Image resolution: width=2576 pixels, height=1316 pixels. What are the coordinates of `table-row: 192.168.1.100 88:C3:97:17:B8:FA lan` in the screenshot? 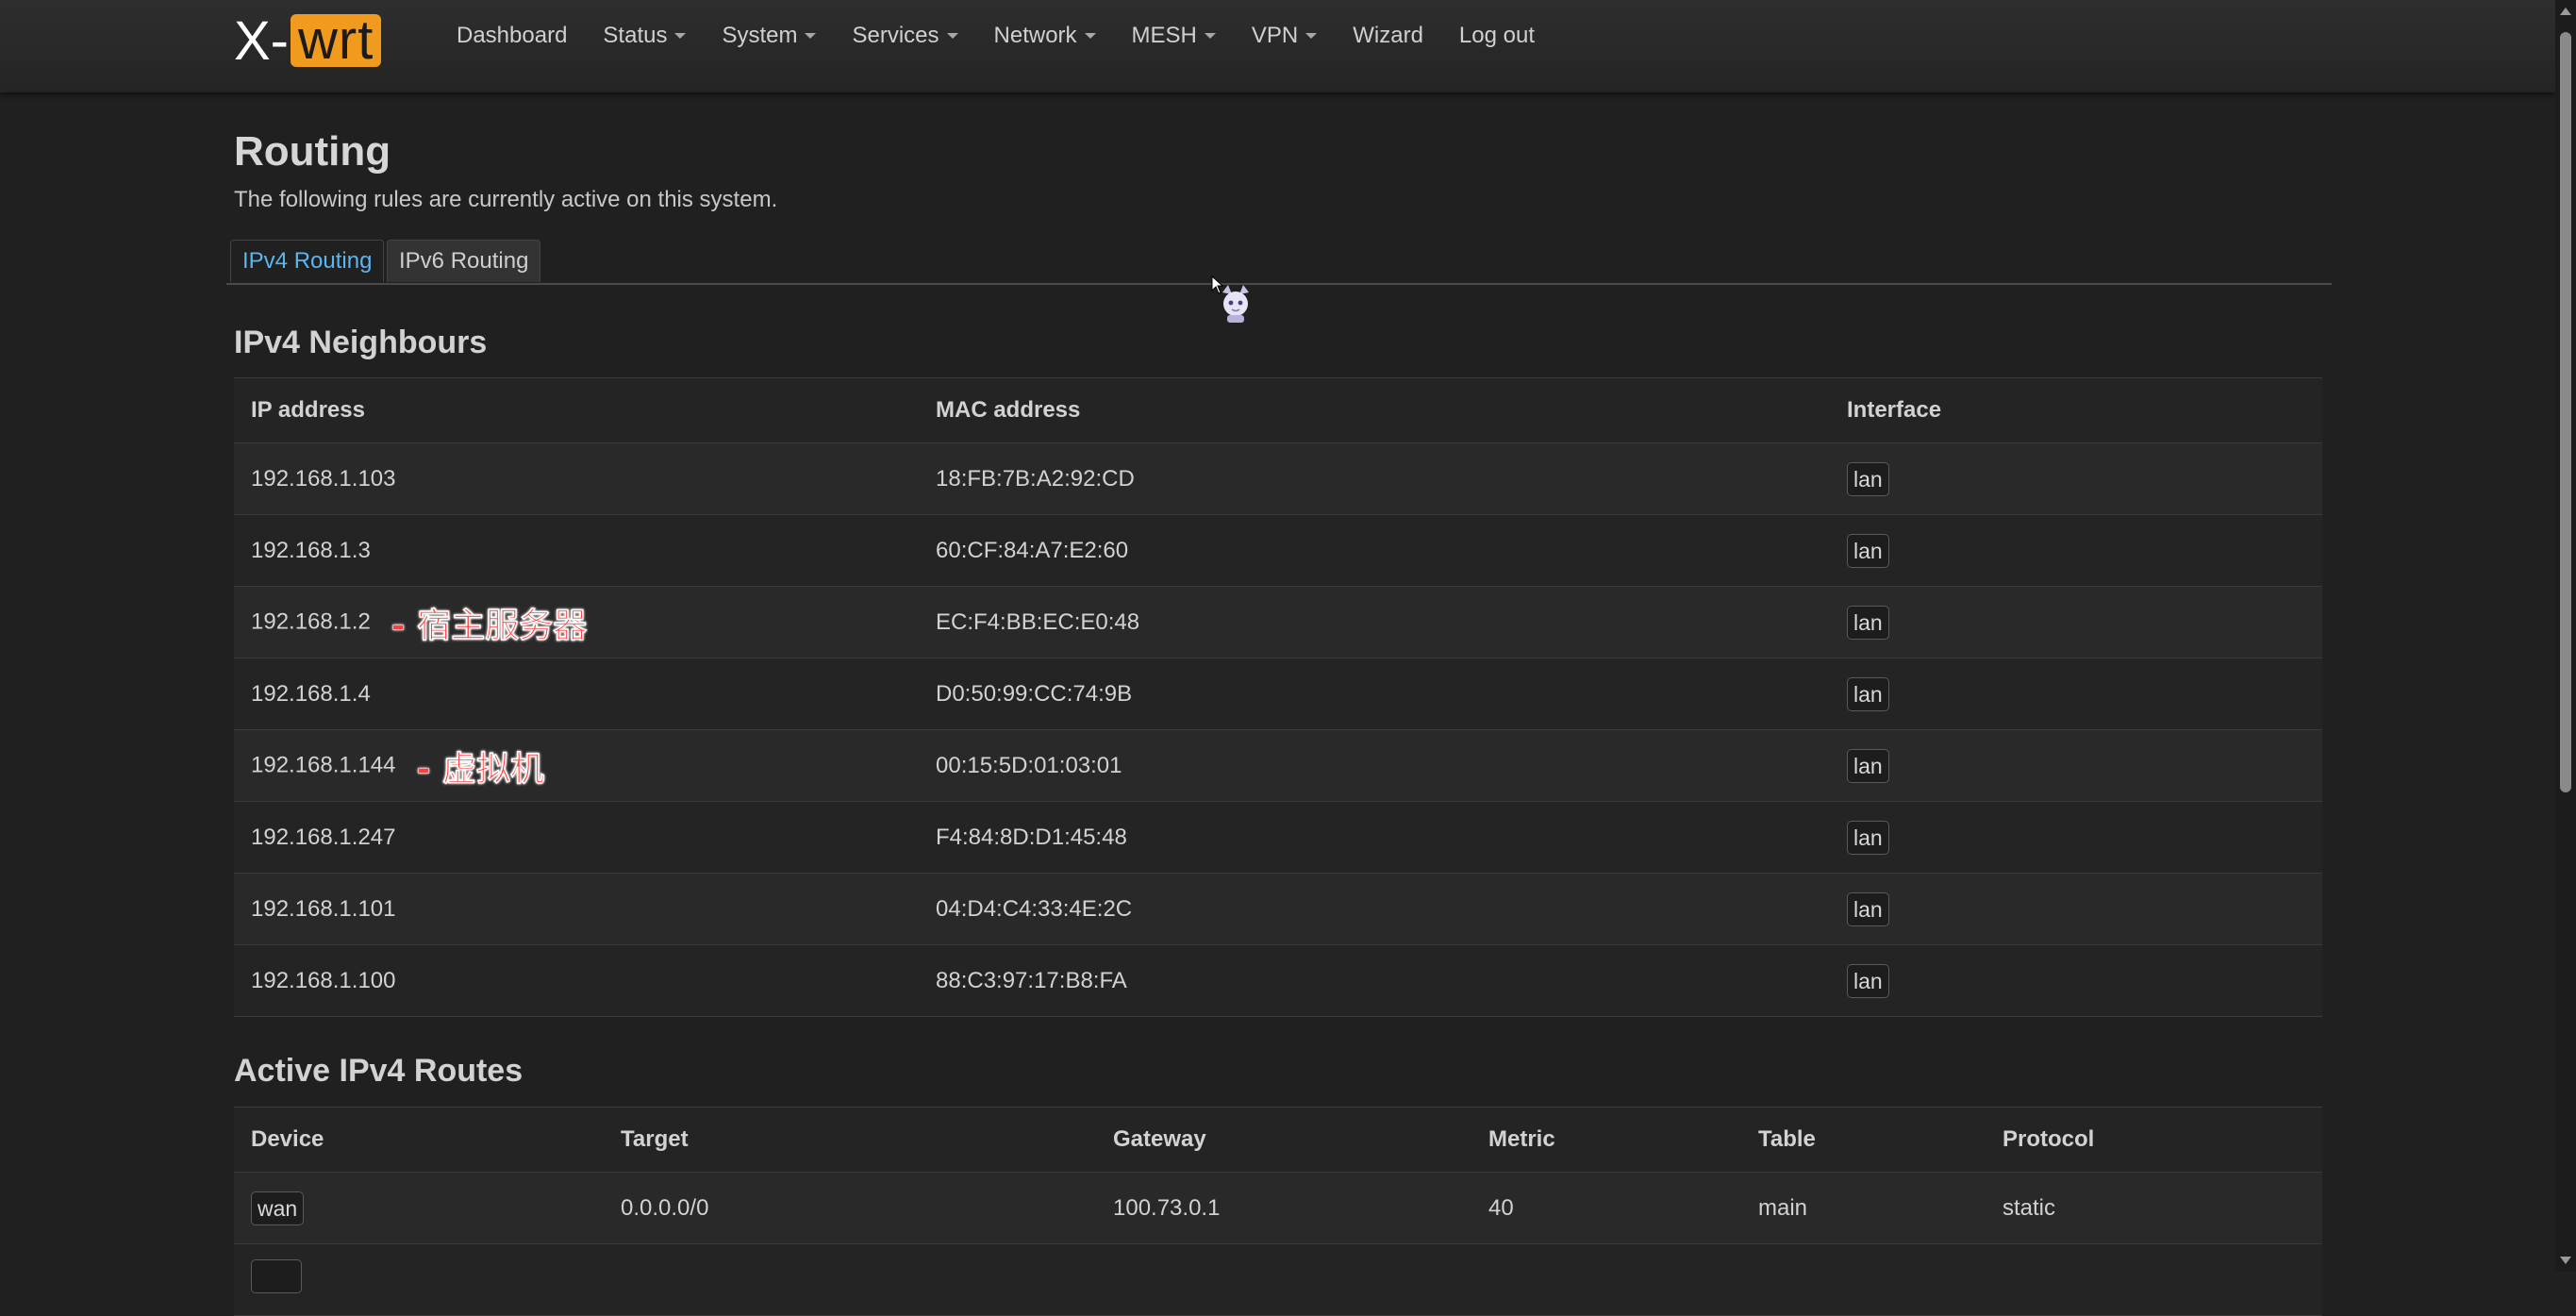 It's located at (1278, 981).